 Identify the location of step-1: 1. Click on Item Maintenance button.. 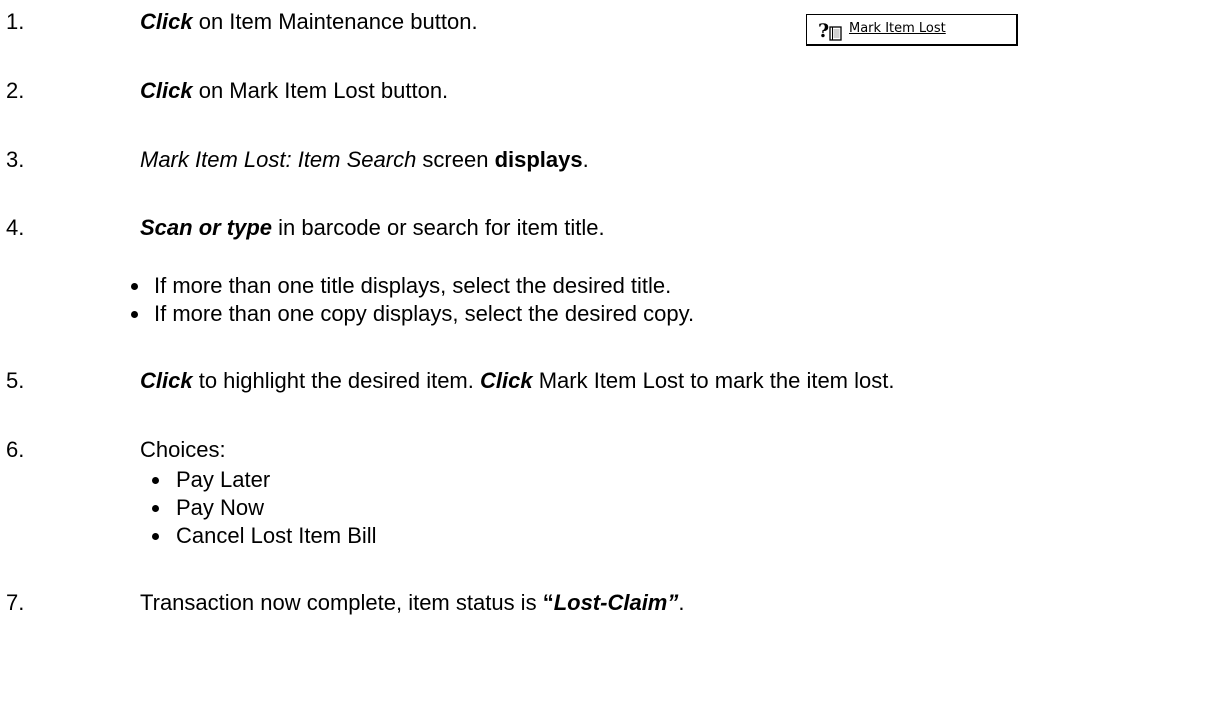
(603, 22).